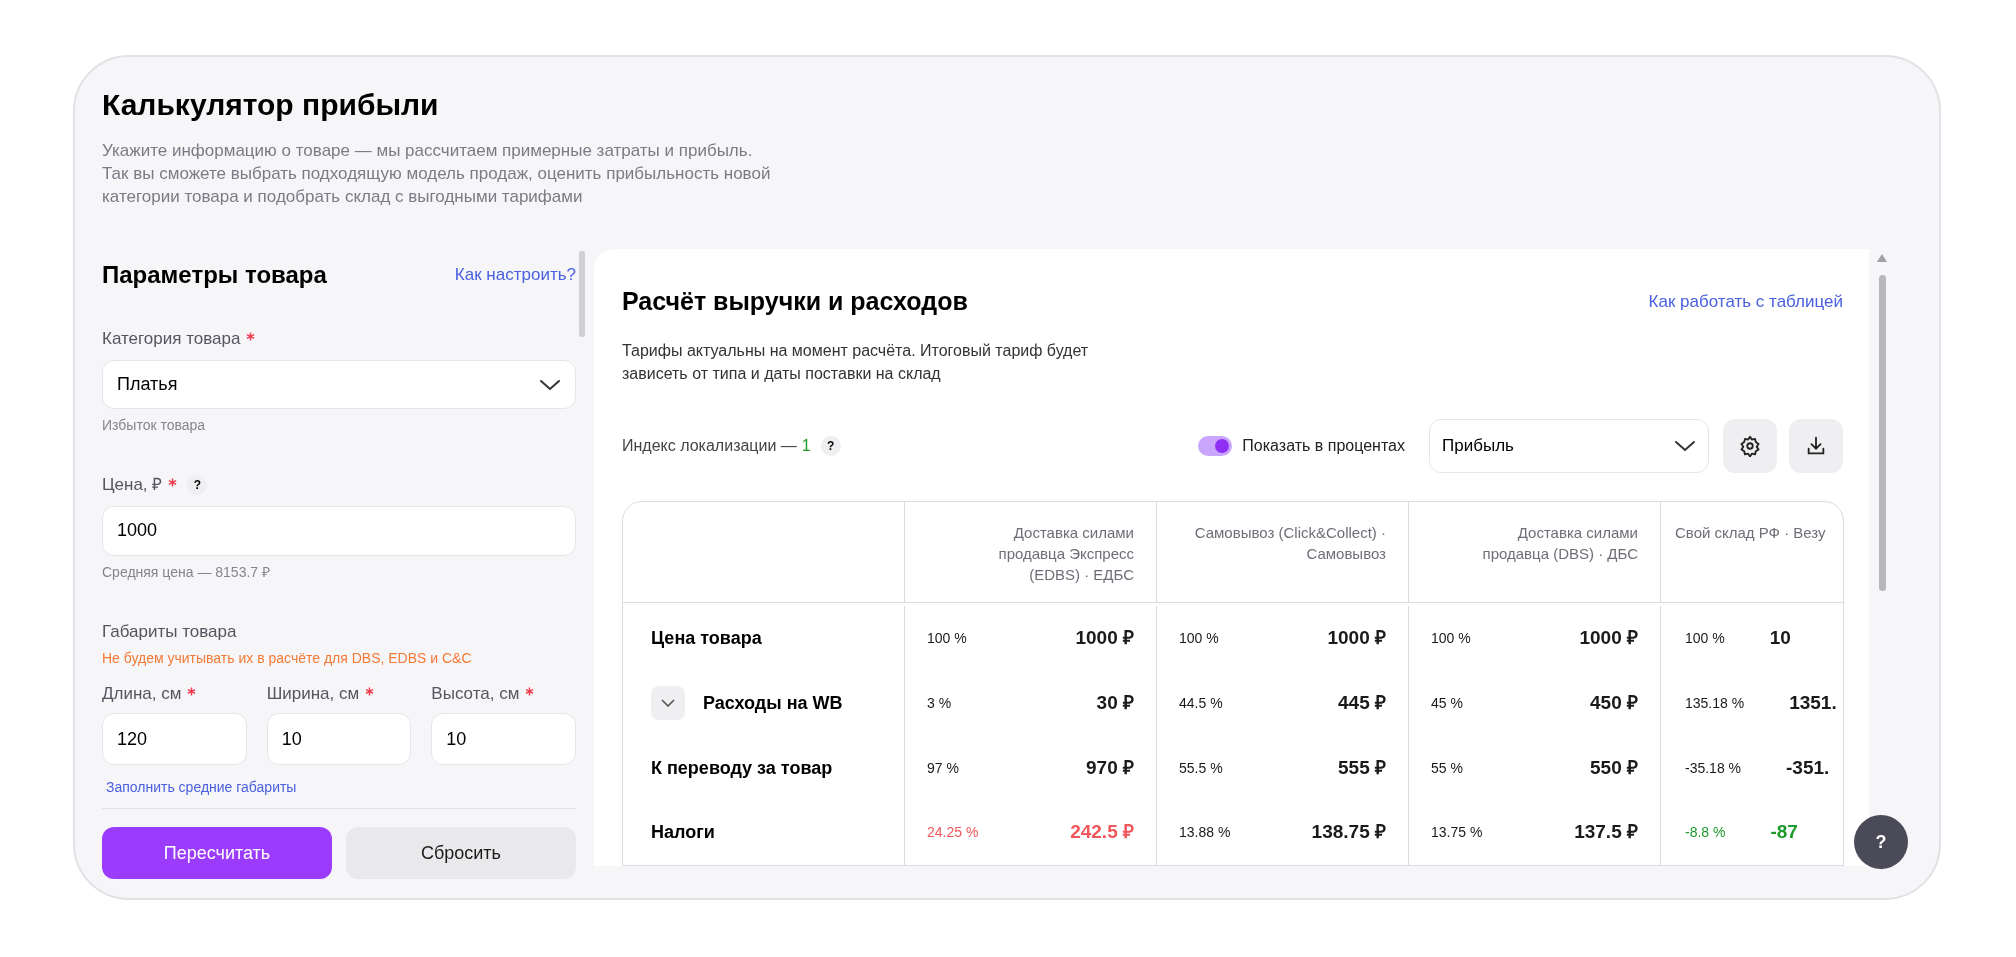  What do you see at coordinates (515, 275) in the screenshot?
I see `help-link: Как настроить?` at bounding box center [515, 275].